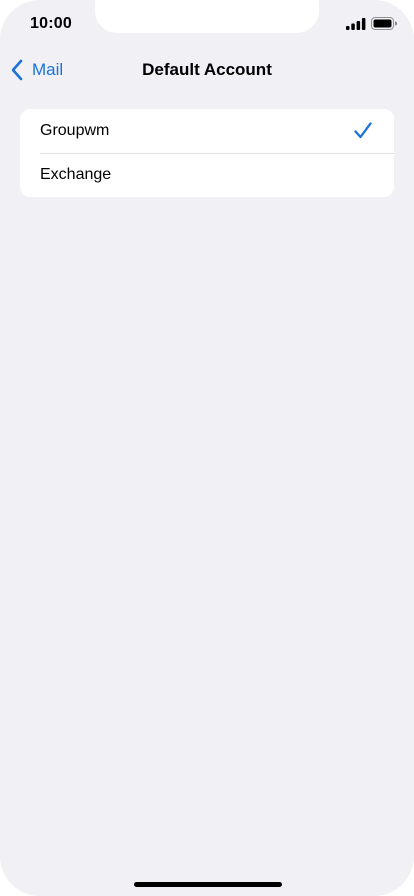  What do you see at coordinates (207, 24) in the screenshot?
I see `status-bar: 10:00` at bounding box center [207, 24].